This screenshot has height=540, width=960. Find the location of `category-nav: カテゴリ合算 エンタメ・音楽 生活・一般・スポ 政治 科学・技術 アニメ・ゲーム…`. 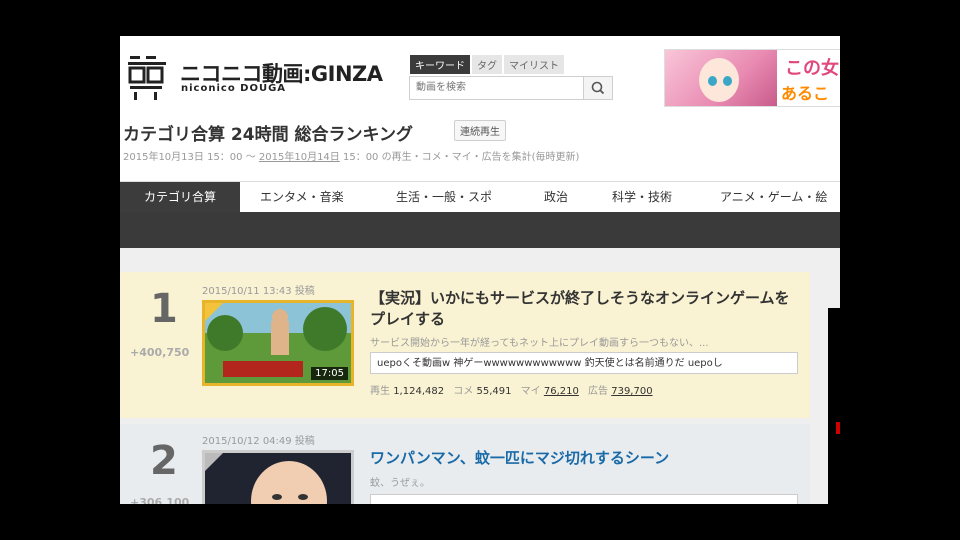

category-nav: カテゴリ合算 エンタメ・音楽 生活・一般・スポ 政治 科学・技術 アニメ・ゲーム… is located at coordinates (480, 197).